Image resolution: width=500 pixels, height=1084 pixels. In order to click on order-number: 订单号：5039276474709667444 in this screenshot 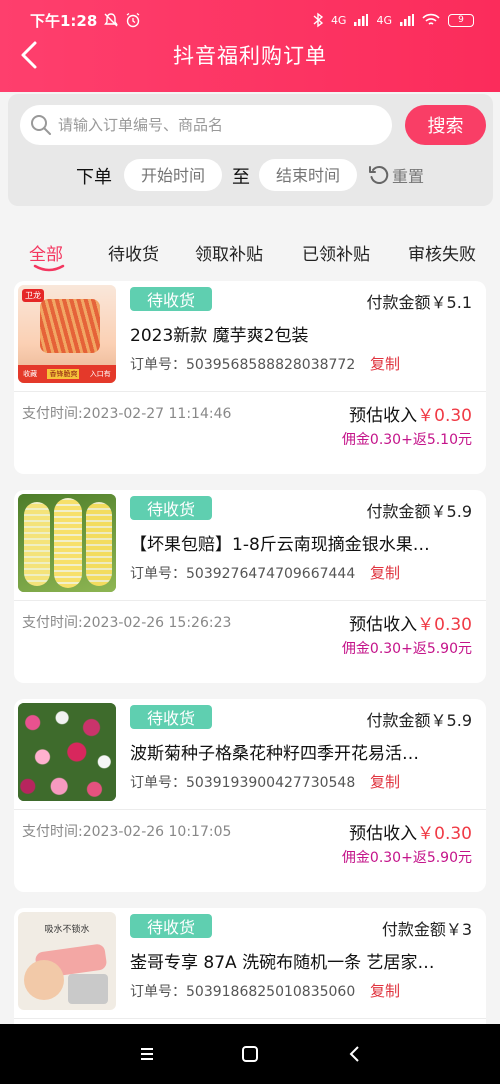, I will do `click(243, 574)`.